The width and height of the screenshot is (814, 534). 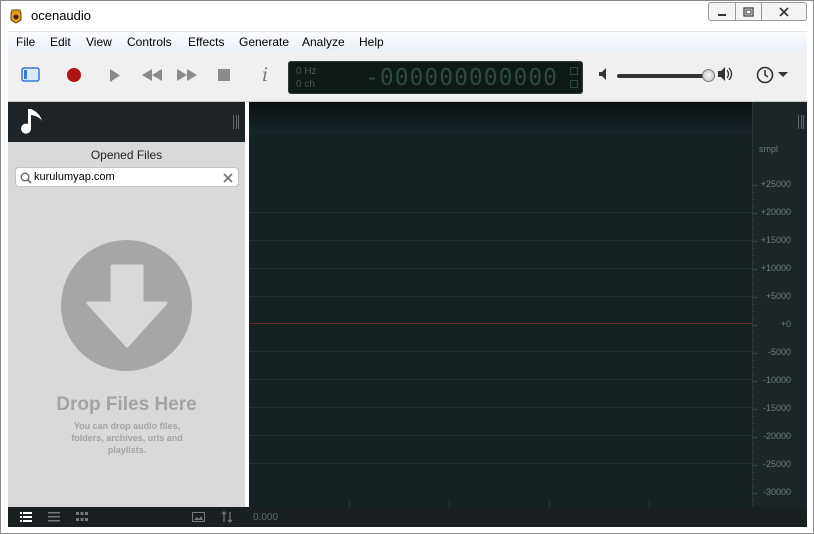 I want to click on display-indicator-bottom, so click(x=574, y=84).